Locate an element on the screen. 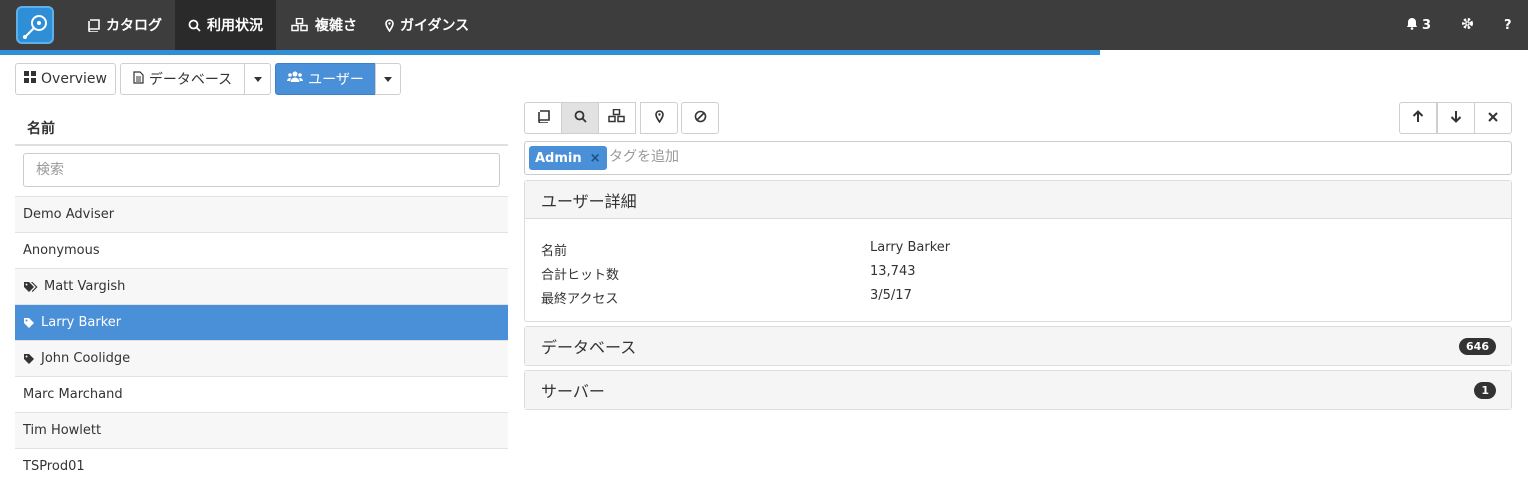  gear-icon is located at coordinates (1467, 25).